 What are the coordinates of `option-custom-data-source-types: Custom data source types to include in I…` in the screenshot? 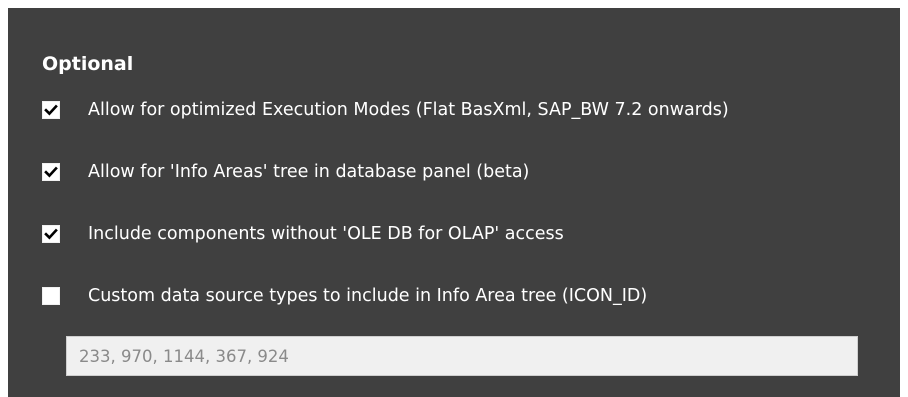 It's located at (344, 296).